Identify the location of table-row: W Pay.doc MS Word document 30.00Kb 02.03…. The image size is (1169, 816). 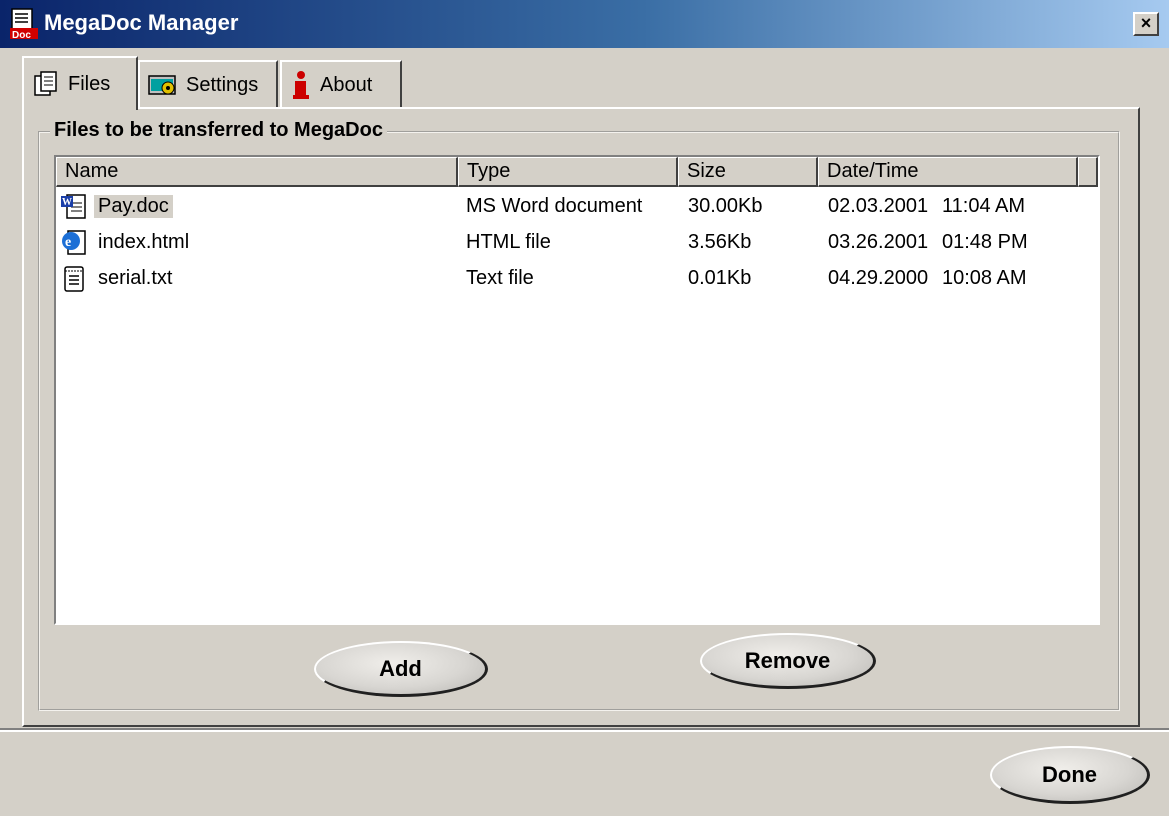
(576, 207).